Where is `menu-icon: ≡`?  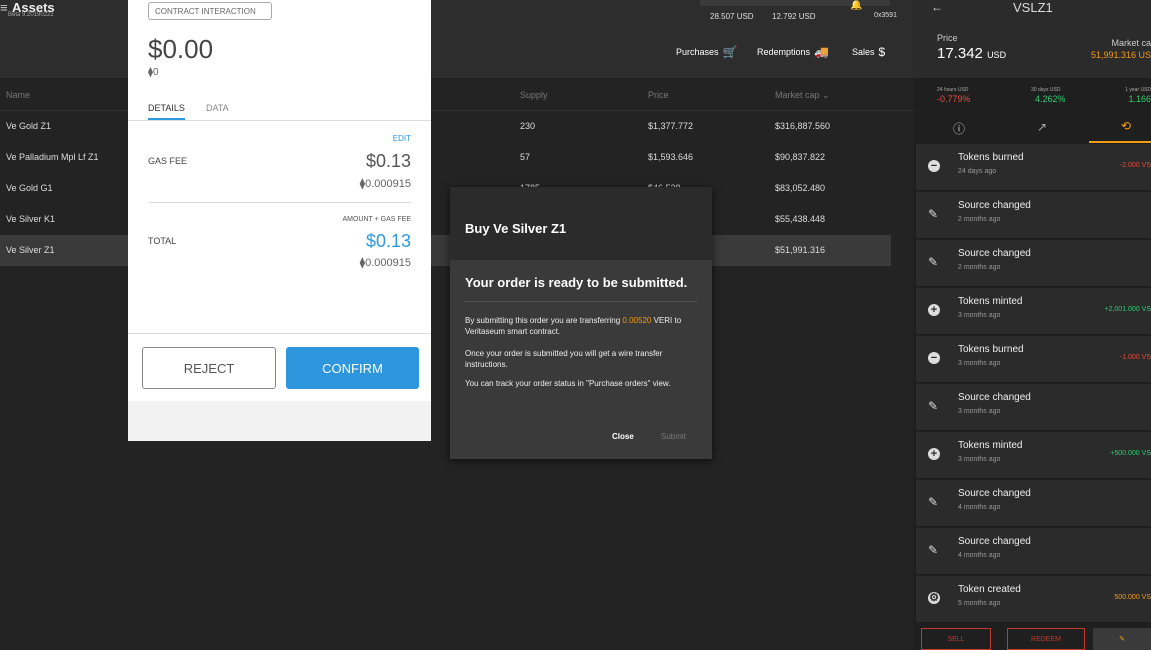 menu-icon: ≡ is located at coordinates (4, 7).